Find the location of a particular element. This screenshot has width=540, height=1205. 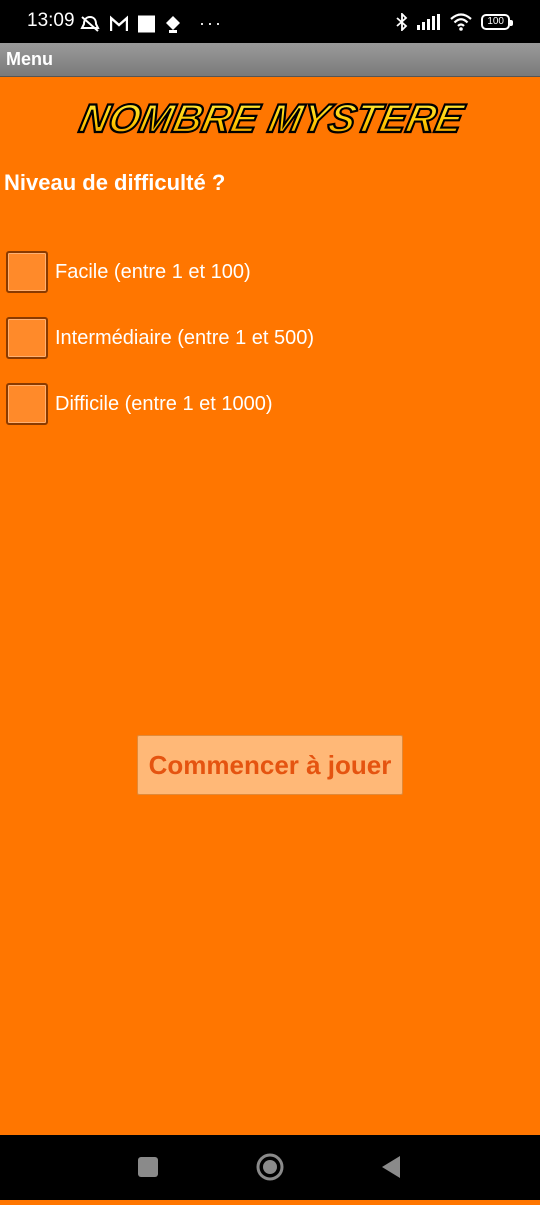

option-easy-label: Facile (entre 1 et 100) is located at coordinates (153, 271).